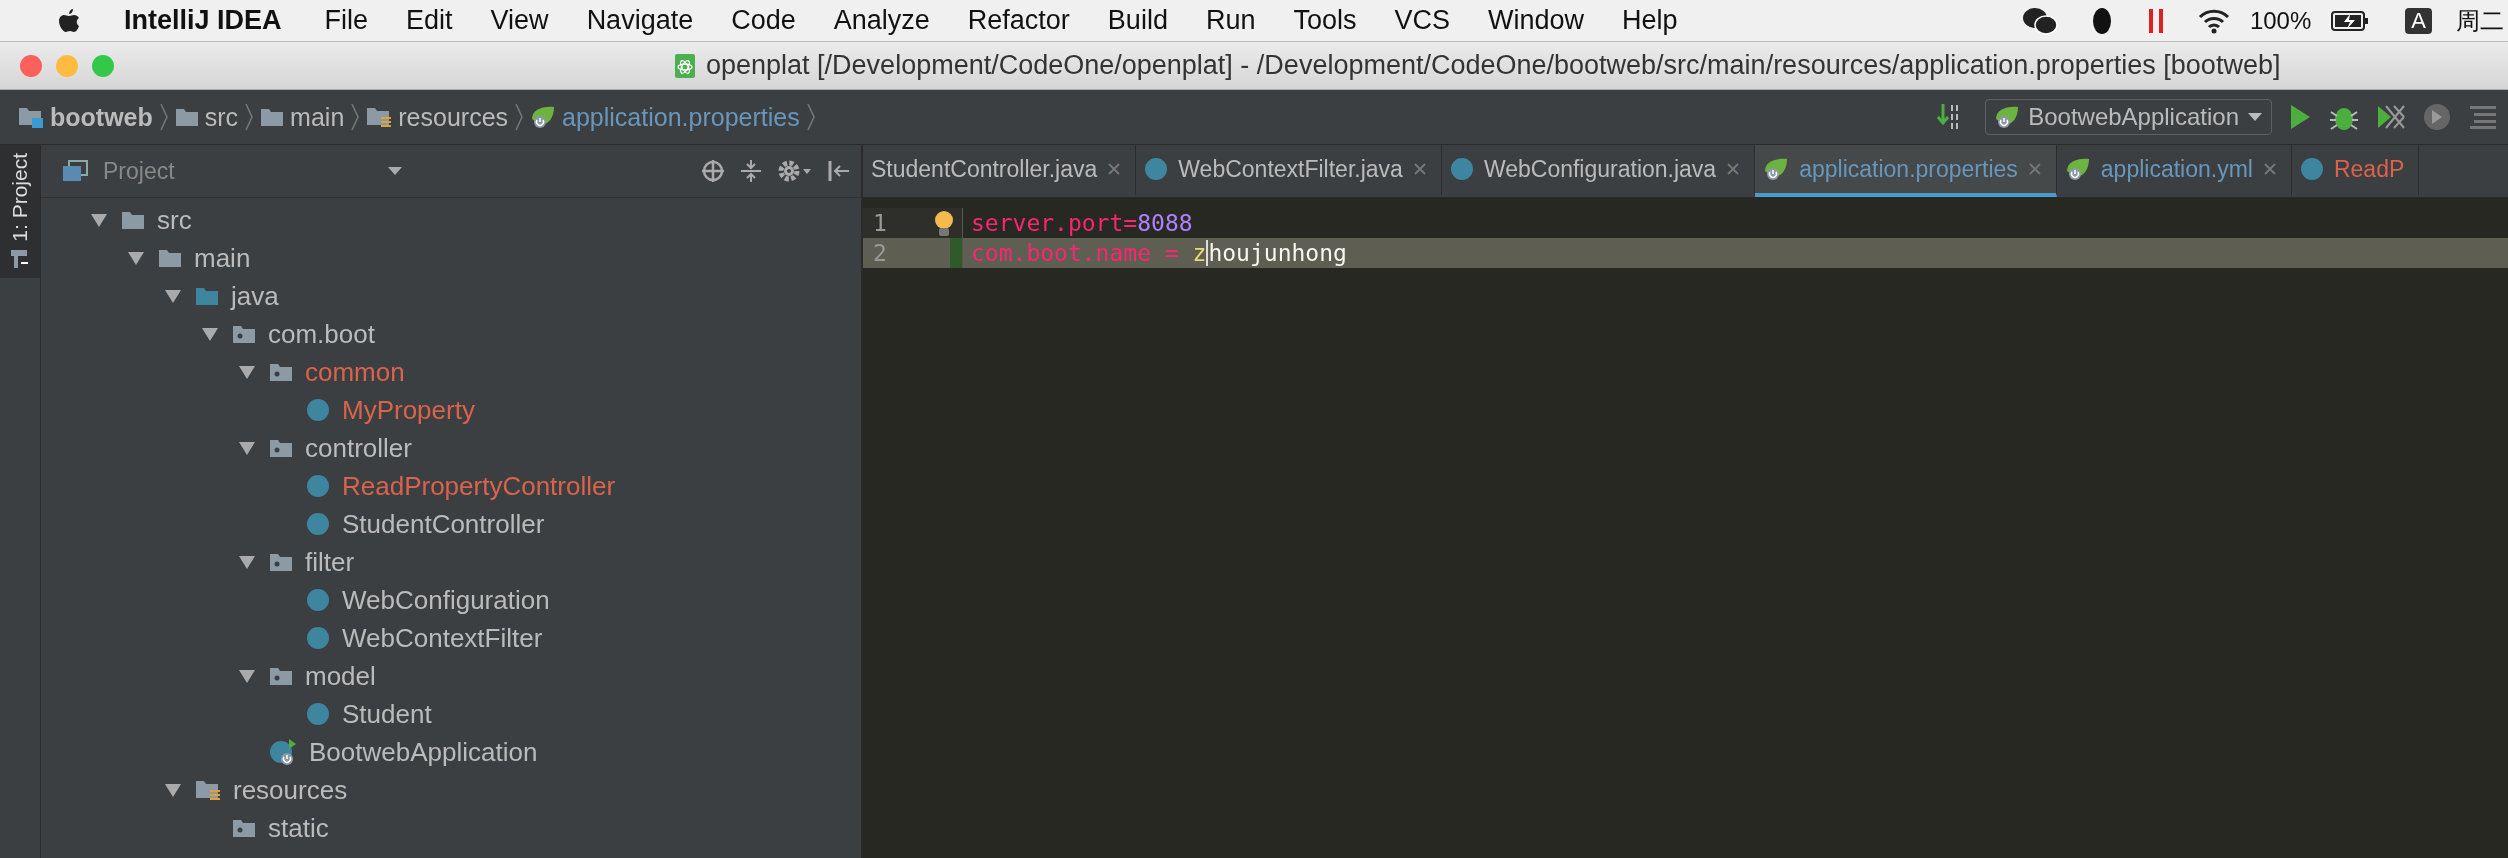  What do you see at coordinates (2300, 117) in the screenshot?
I see `run-icon` at bounding box center [2300, 117].